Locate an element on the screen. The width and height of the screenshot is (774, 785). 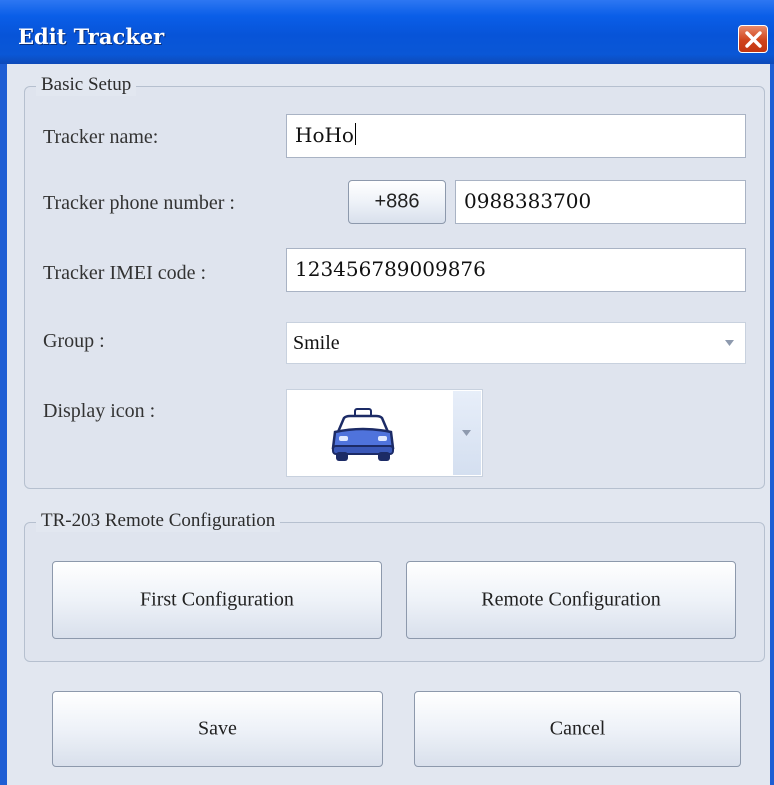
window-title: Edit Tracker is located at coordinates (91, 36).